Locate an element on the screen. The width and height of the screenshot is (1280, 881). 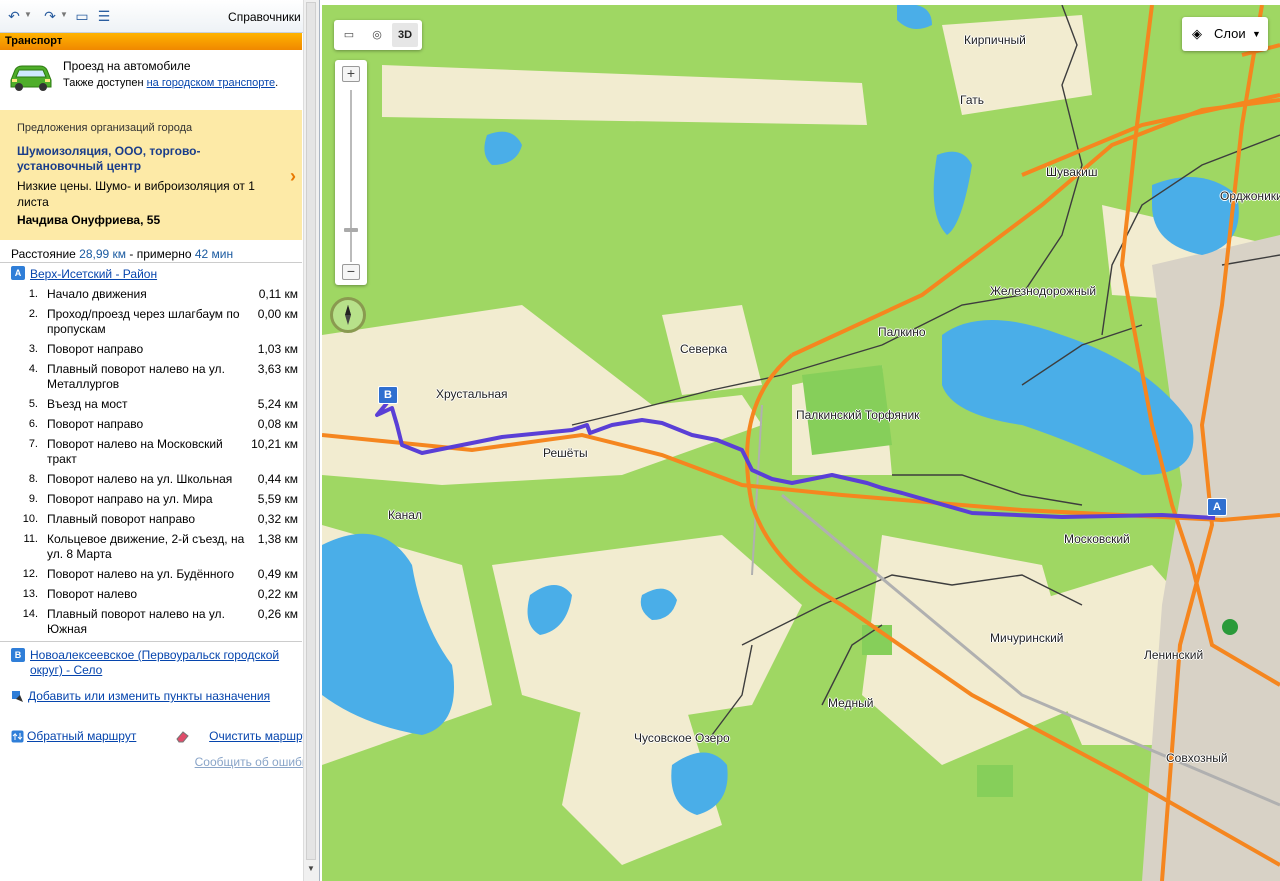
route-step-text: Поворот налево на ул. Школьная is located at coordinates (140, 479).